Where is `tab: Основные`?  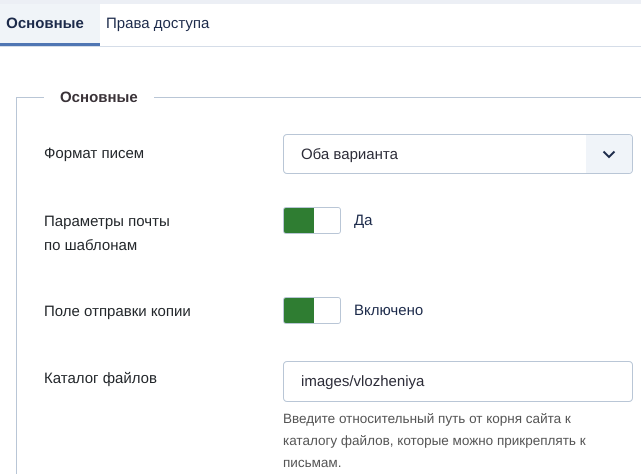 tab: Основные is located at coordinates (50, 25).